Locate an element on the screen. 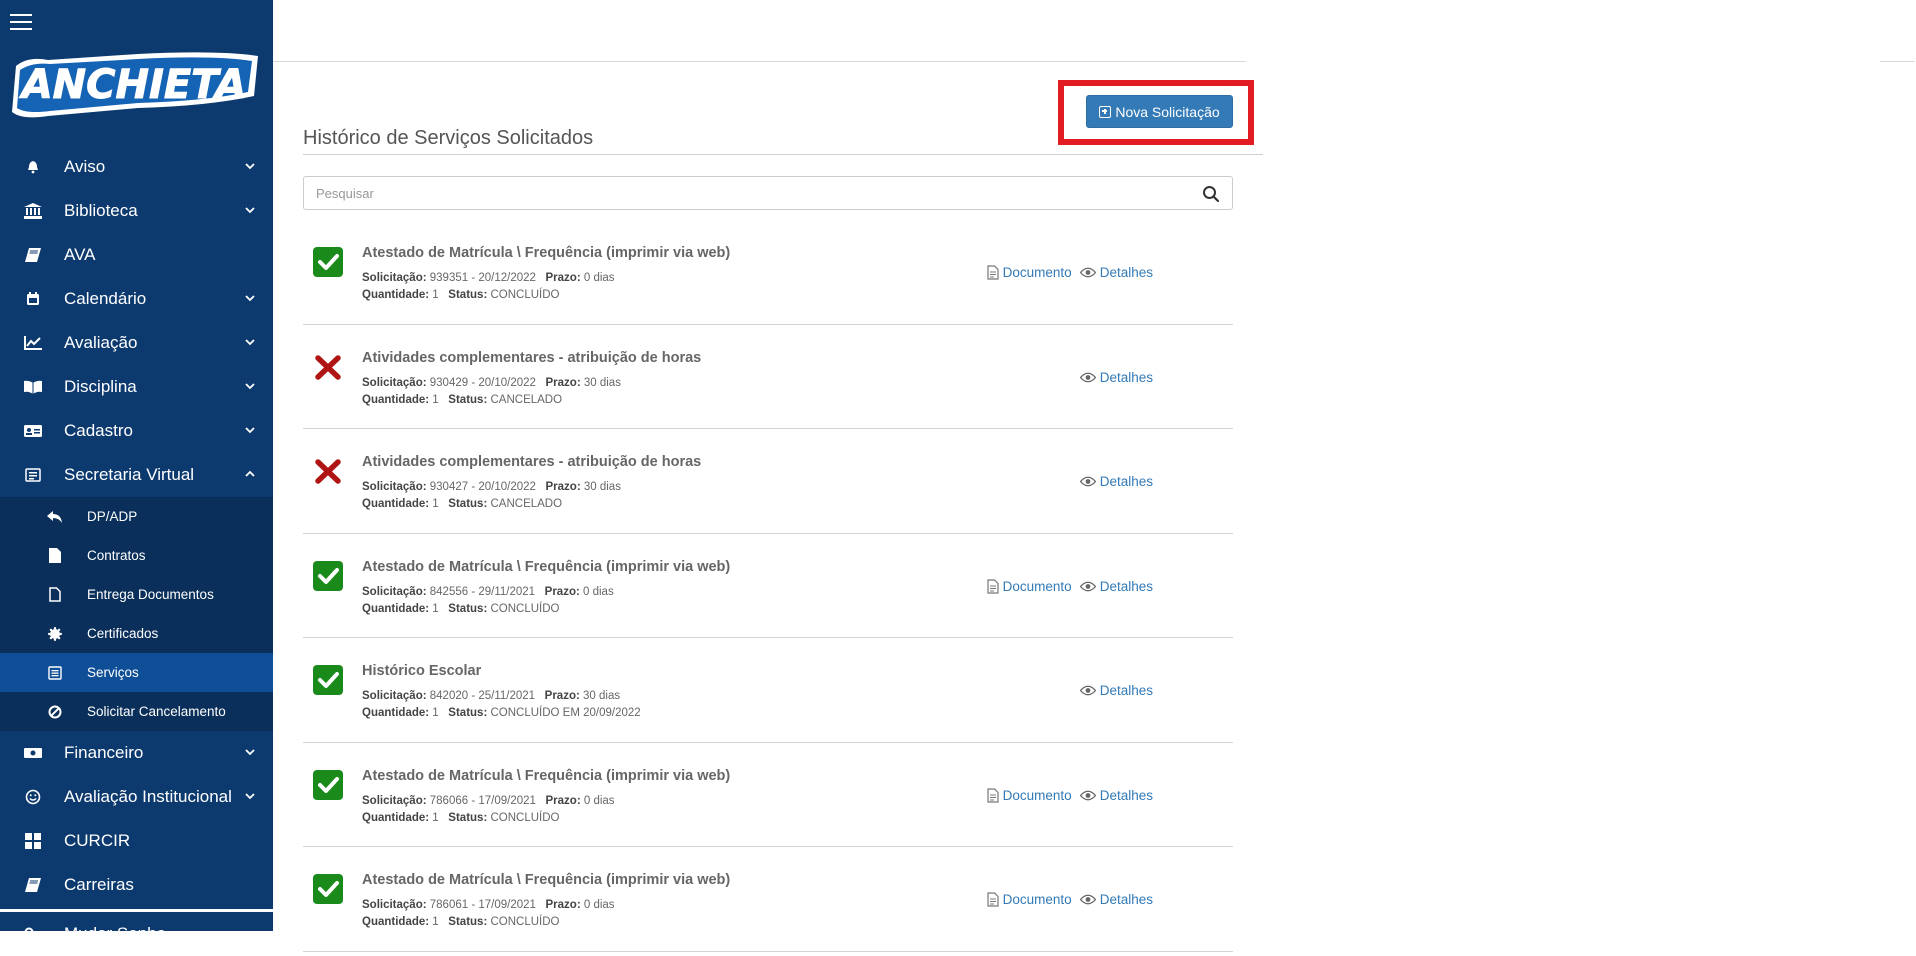 The height and width of the screenshot is (956, 1916). submenu-item-solicitar-cancelamento: Solicitar Cancelamento is located at coordinates (136, 711).